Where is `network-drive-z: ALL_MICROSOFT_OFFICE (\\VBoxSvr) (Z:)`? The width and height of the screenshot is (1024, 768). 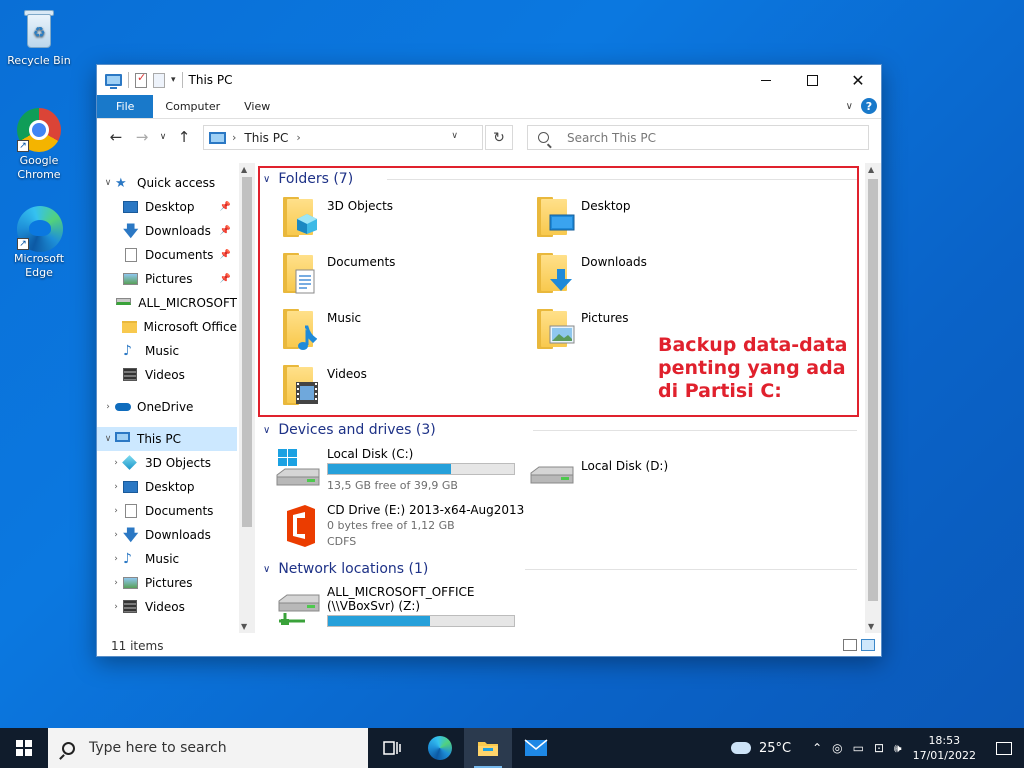 network-drive-z: ALL_MICROSOFT_OFFICE (\\VBoxSvr) (Z:) is located at coordinates (405, 609).